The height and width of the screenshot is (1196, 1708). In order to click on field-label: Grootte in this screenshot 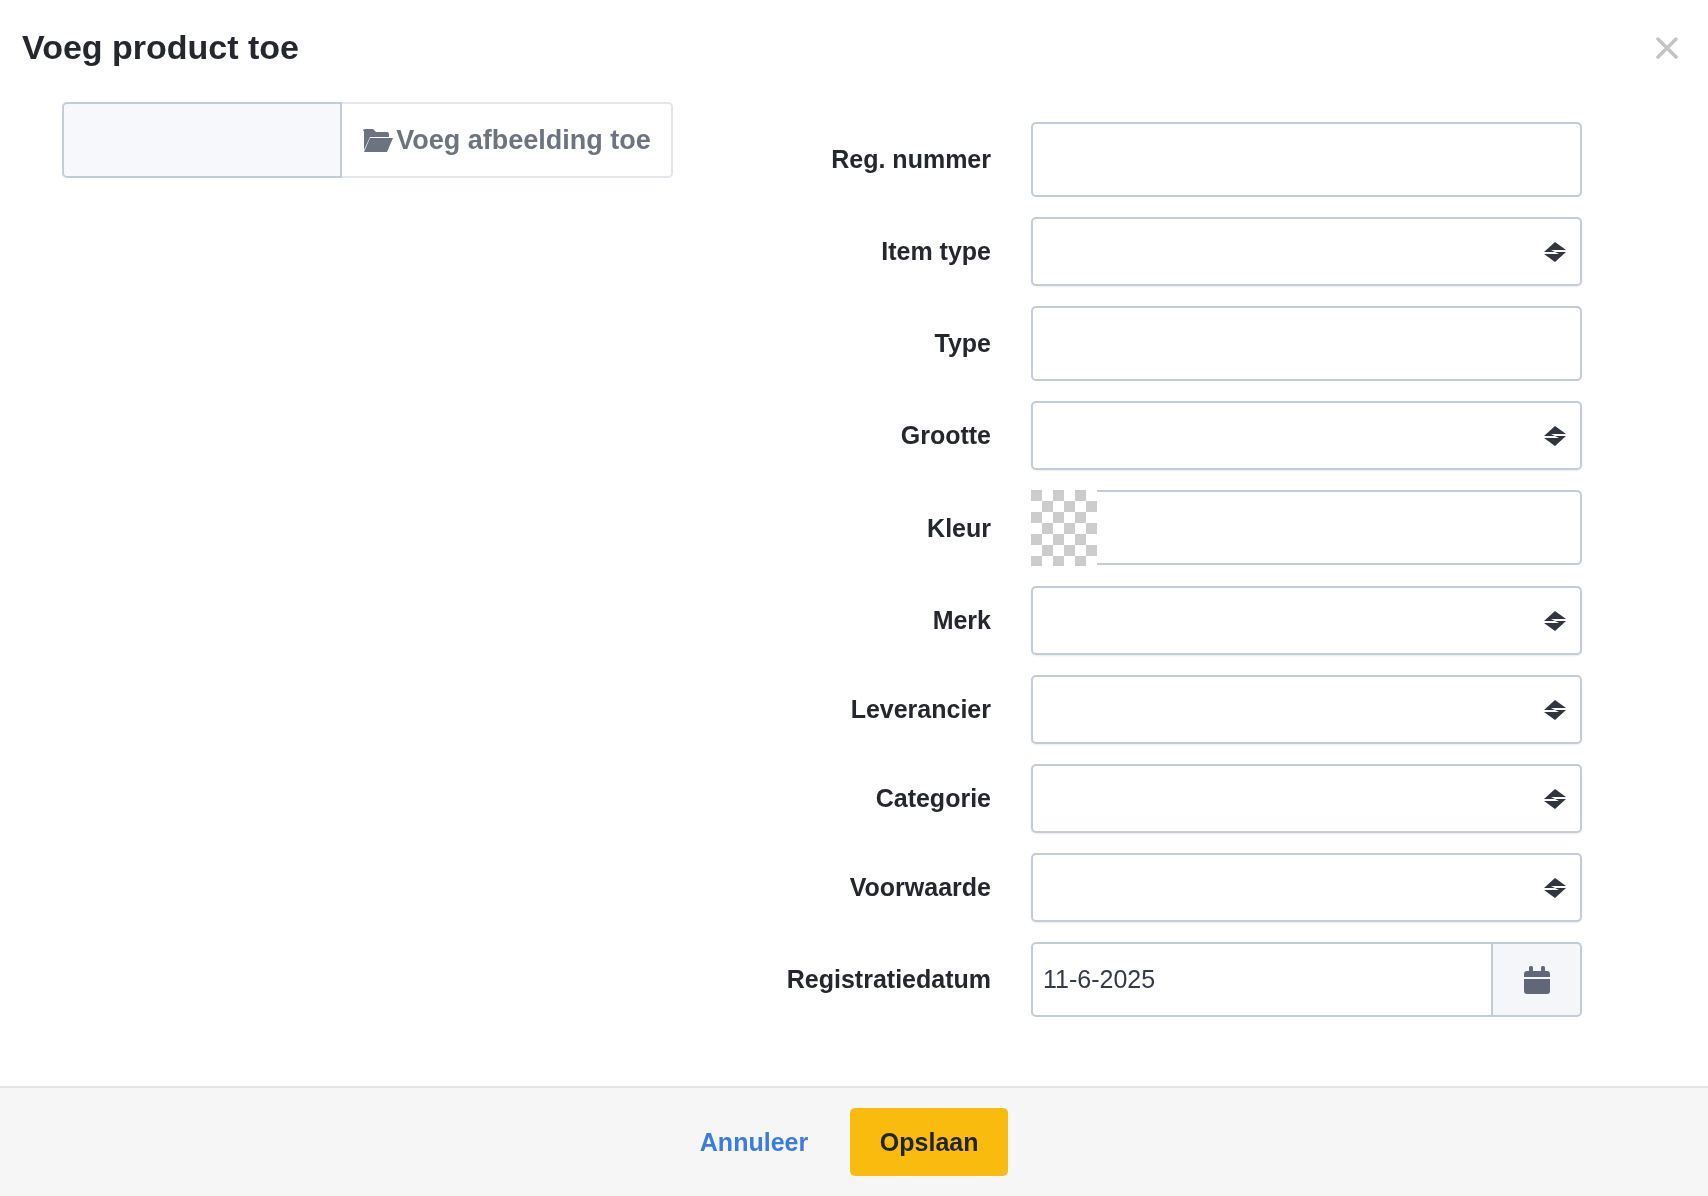, I will do `click(945, 435)`.